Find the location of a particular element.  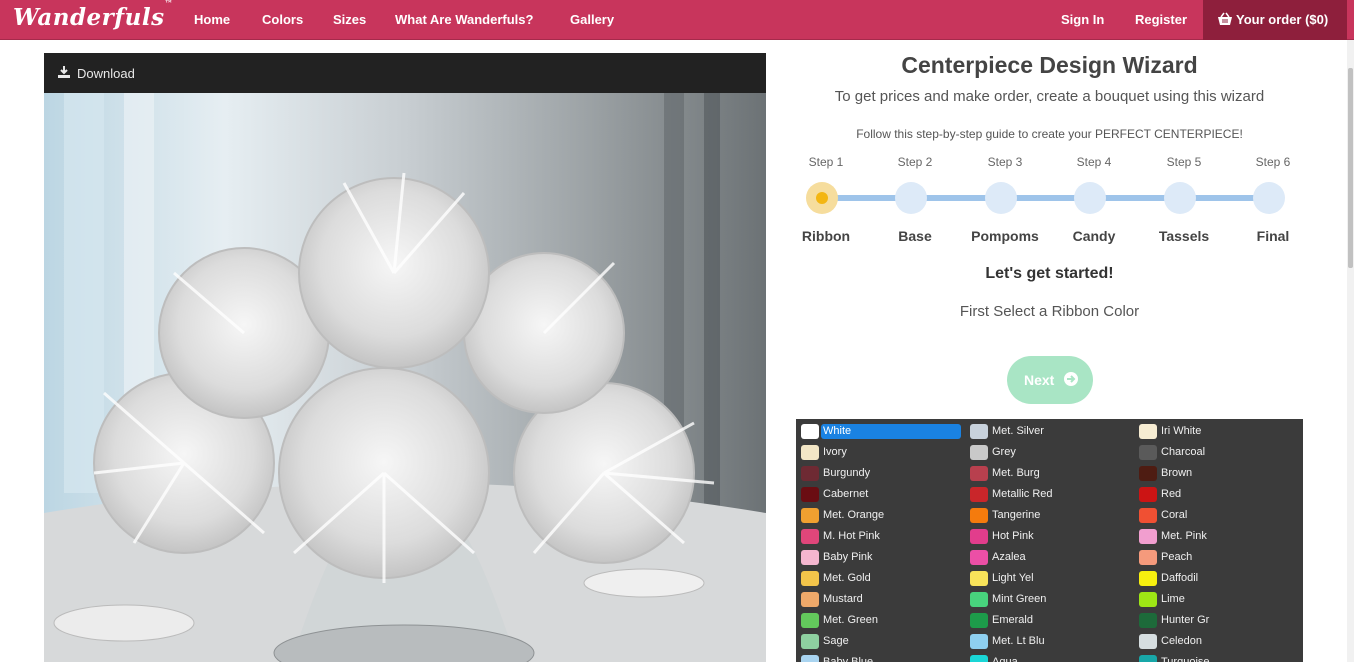

color-option: Hunter Gr is located at coordinates (1219, 621).